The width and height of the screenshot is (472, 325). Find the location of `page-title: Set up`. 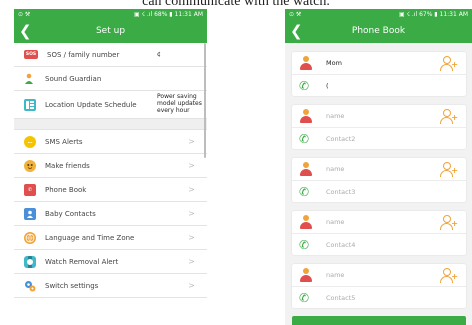

page-title: Set up is located at coordinates (110, 31).